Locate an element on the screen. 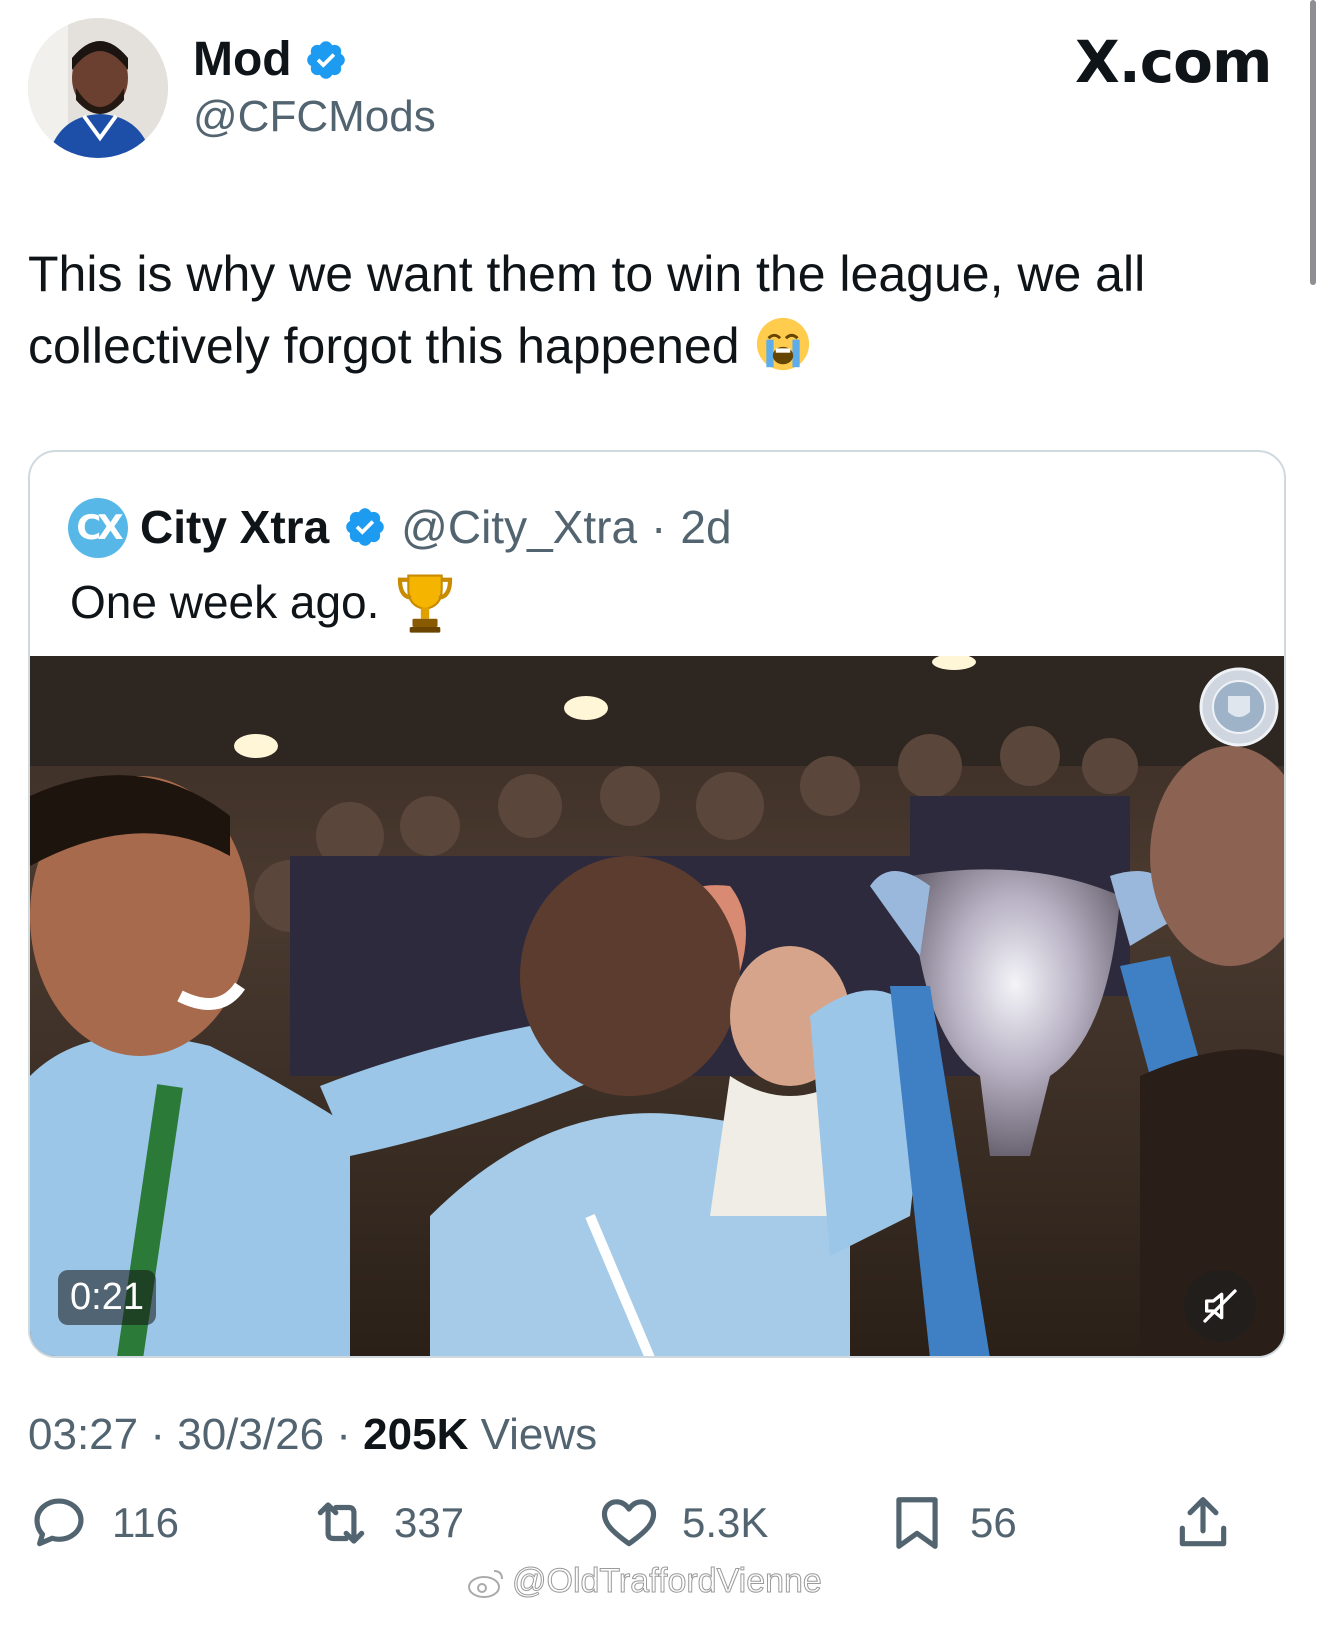 The width and height of the screenshot is (1320, 1640). quoted-verified-badge-icon is located at coordinates (365, 527).